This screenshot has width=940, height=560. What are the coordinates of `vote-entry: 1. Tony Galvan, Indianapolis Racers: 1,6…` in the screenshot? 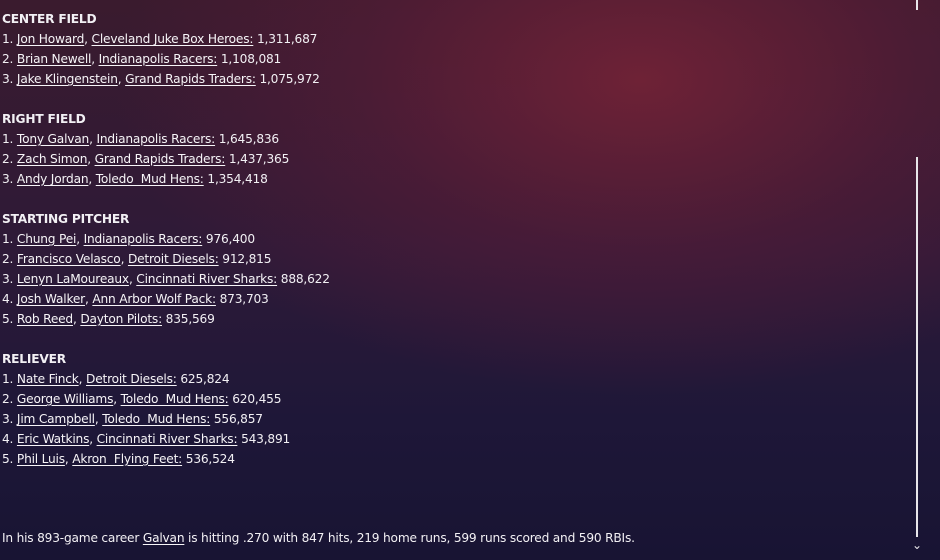 It's located at (452, 139).